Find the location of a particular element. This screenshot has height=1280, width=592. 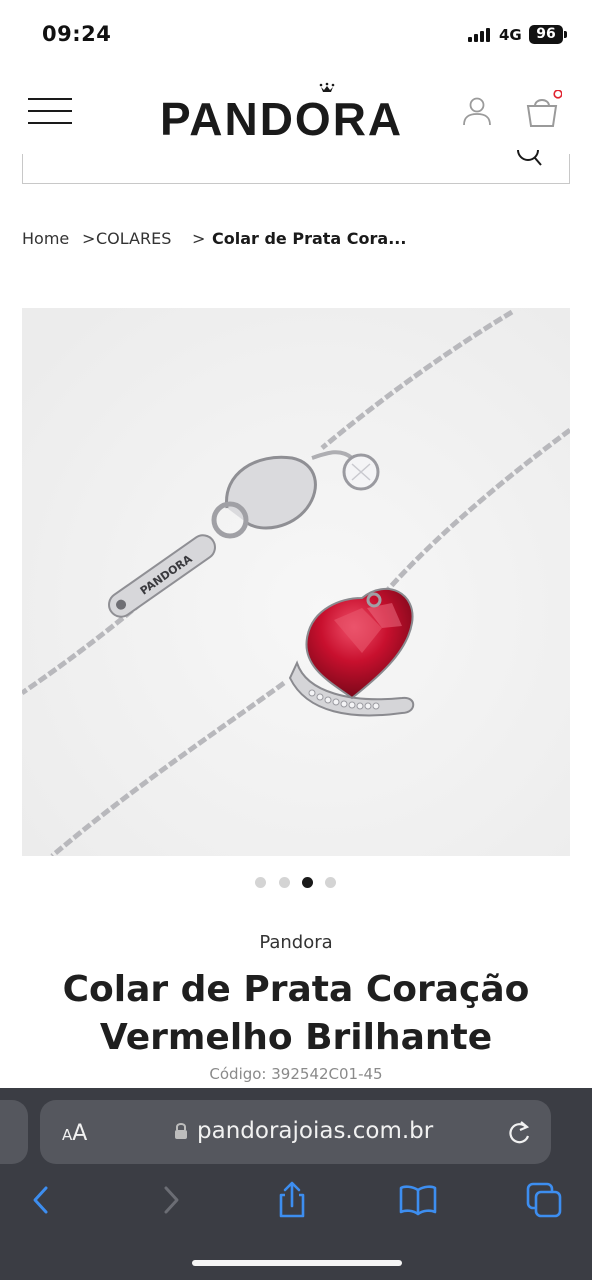

share-icon is located at coordinates (292, 1200).